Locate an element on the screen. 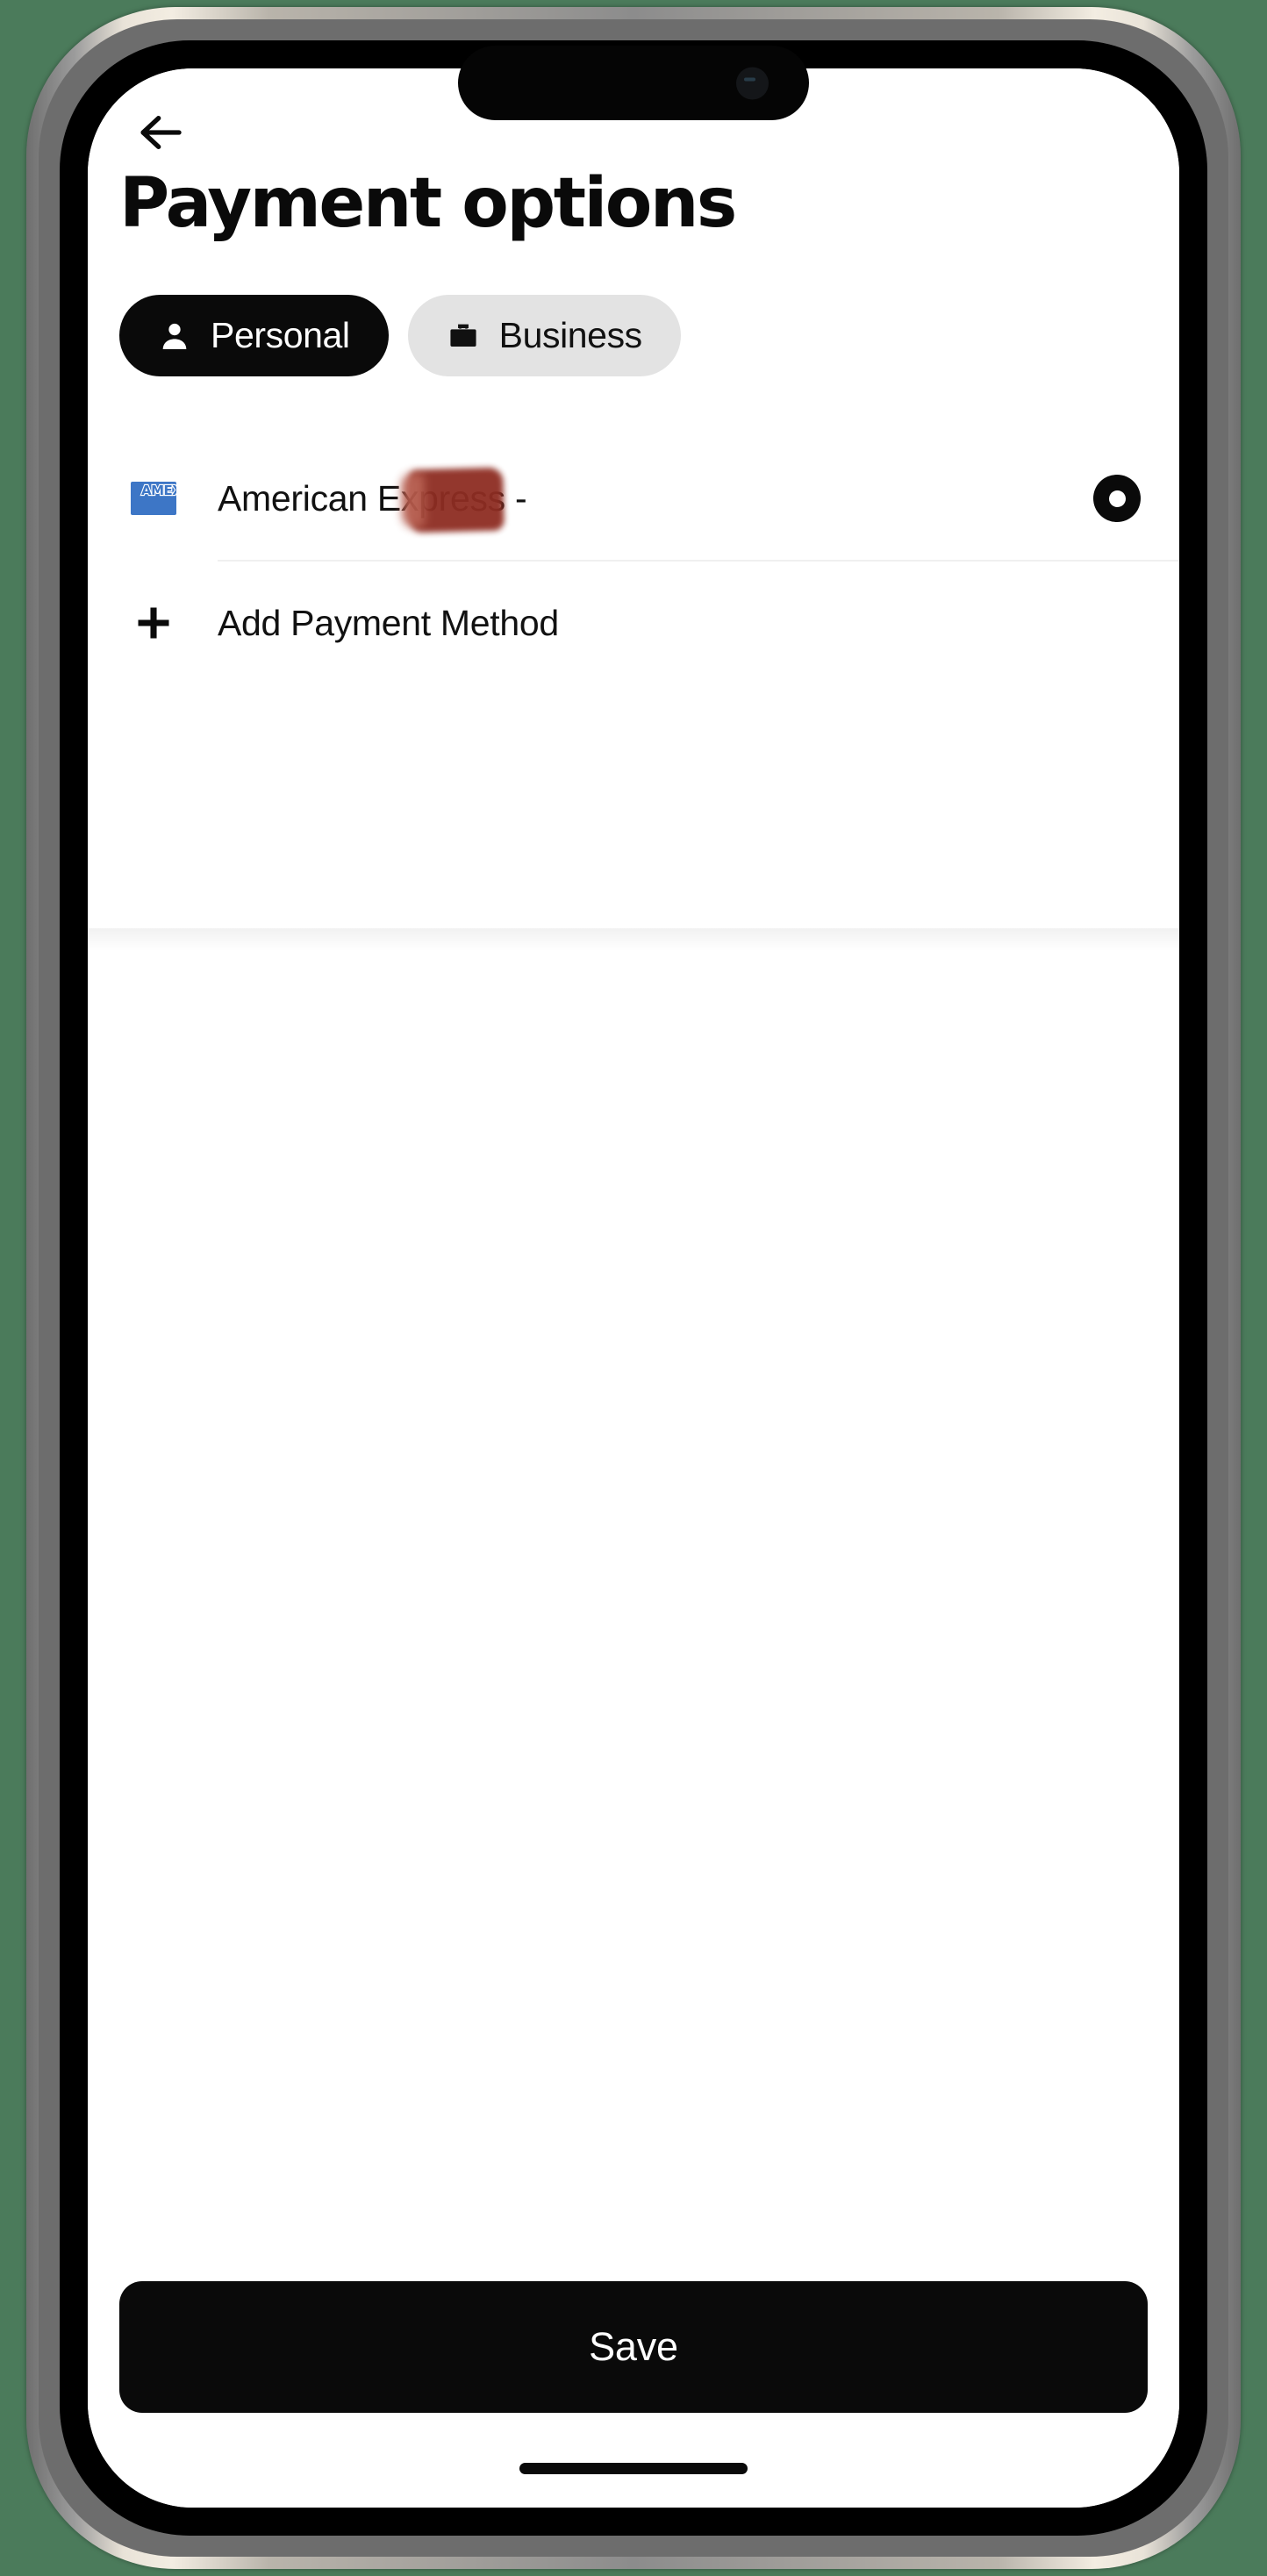  radio-inner-dot is located at coordinates (1117, 498).